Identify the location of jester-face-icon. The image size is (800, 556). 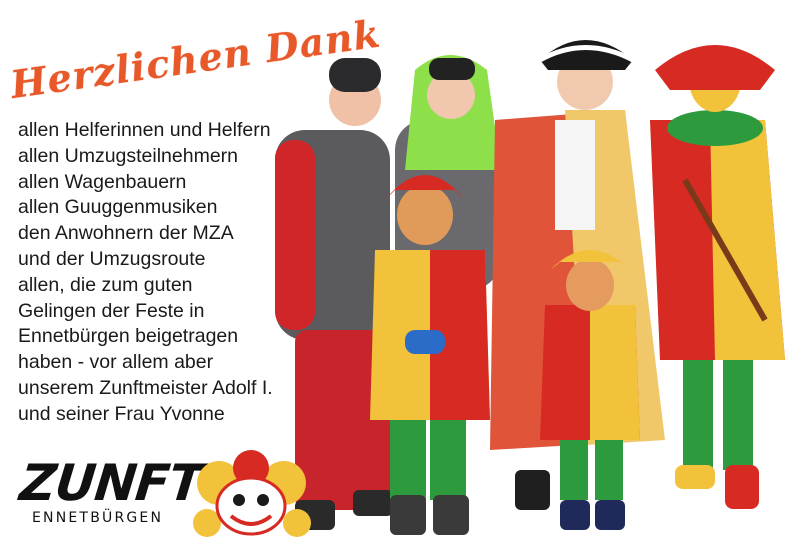
(252, 493).